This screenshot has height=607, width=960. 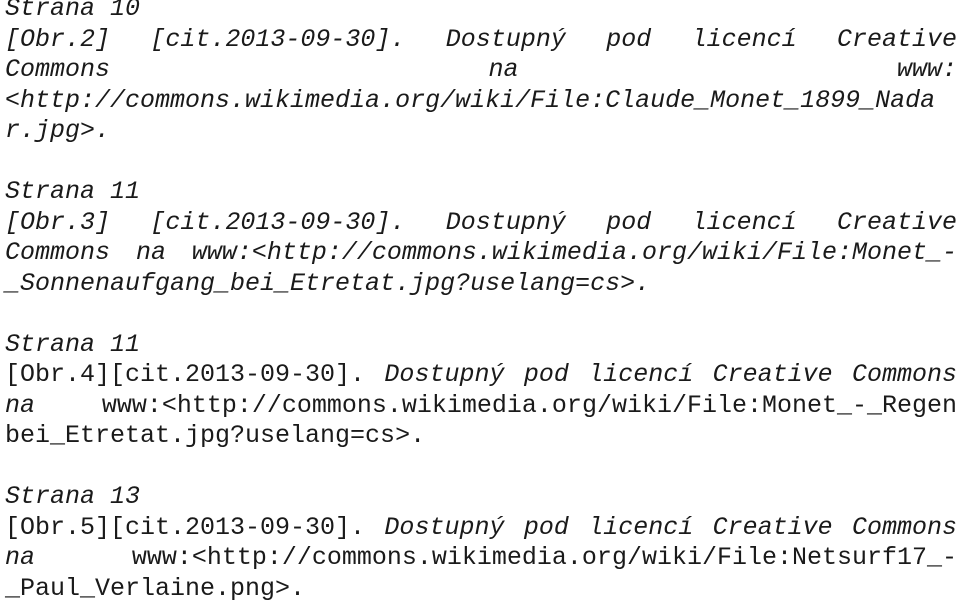 What do you see at coordinates (155, 588) in the screenshot?
I see `citation-url-end: _Paul_Verlaine.png>.` at bounding box center [155, 588].